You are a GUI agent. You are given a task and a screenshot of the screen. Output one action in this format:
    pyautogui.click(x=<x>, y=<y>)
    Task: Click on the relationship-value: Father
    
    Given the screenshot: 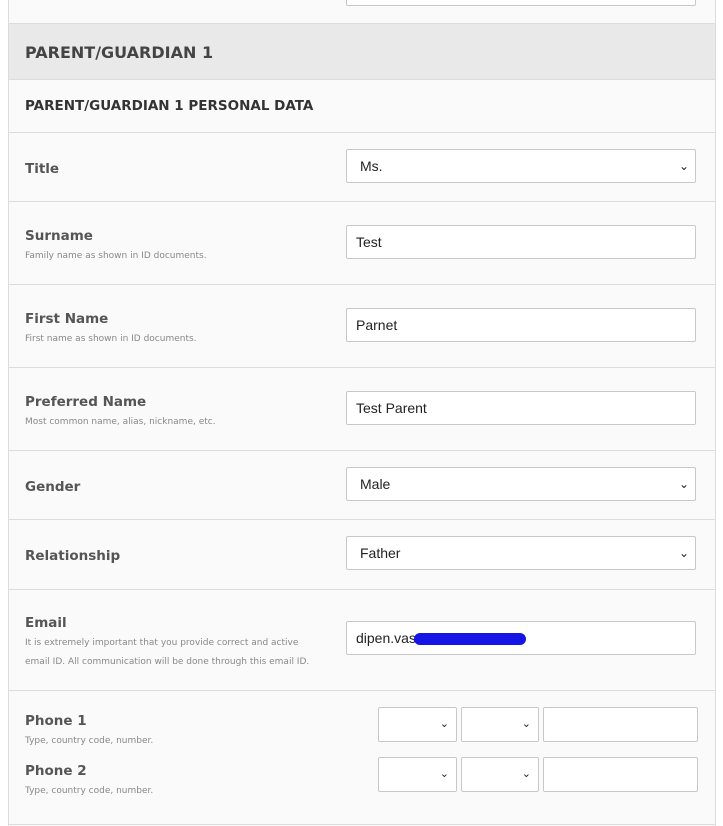 What is the action you would take?
    pyautogui.click(x=380, y=553)
    